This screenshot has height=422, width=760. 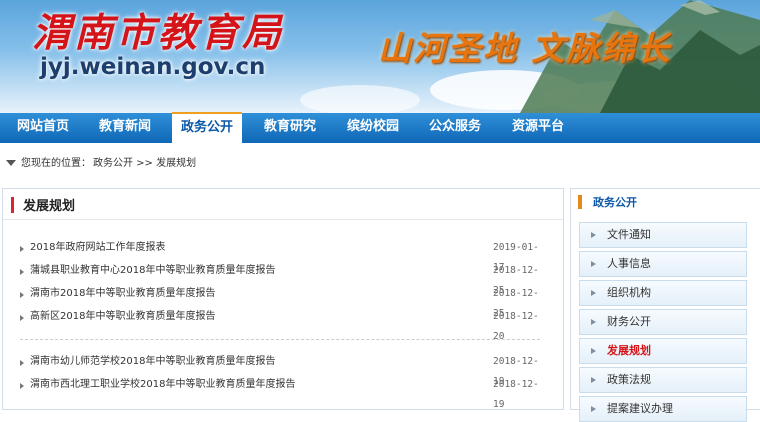 I want to click on main-nav: 网站首页 教育新闻 政务公开 教育研究 缤纷校园 公众服务 资源平台, so click(x=380, y=129).